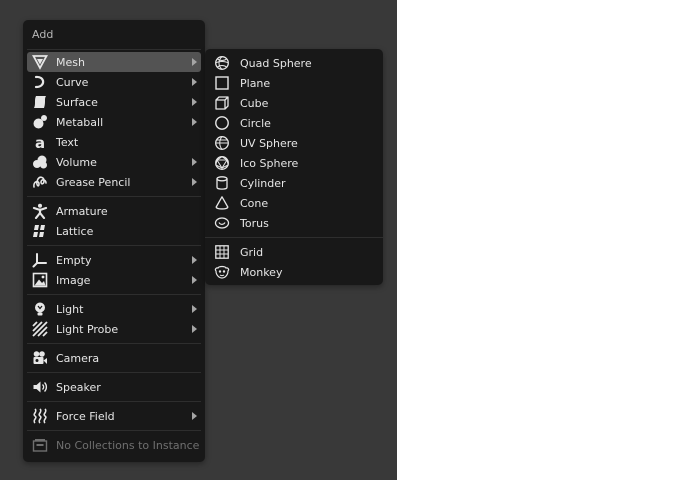  What do you see at coordinates (40, 102) in the screenshot?
I see `surface-icon` at bounding box center [40, 102].